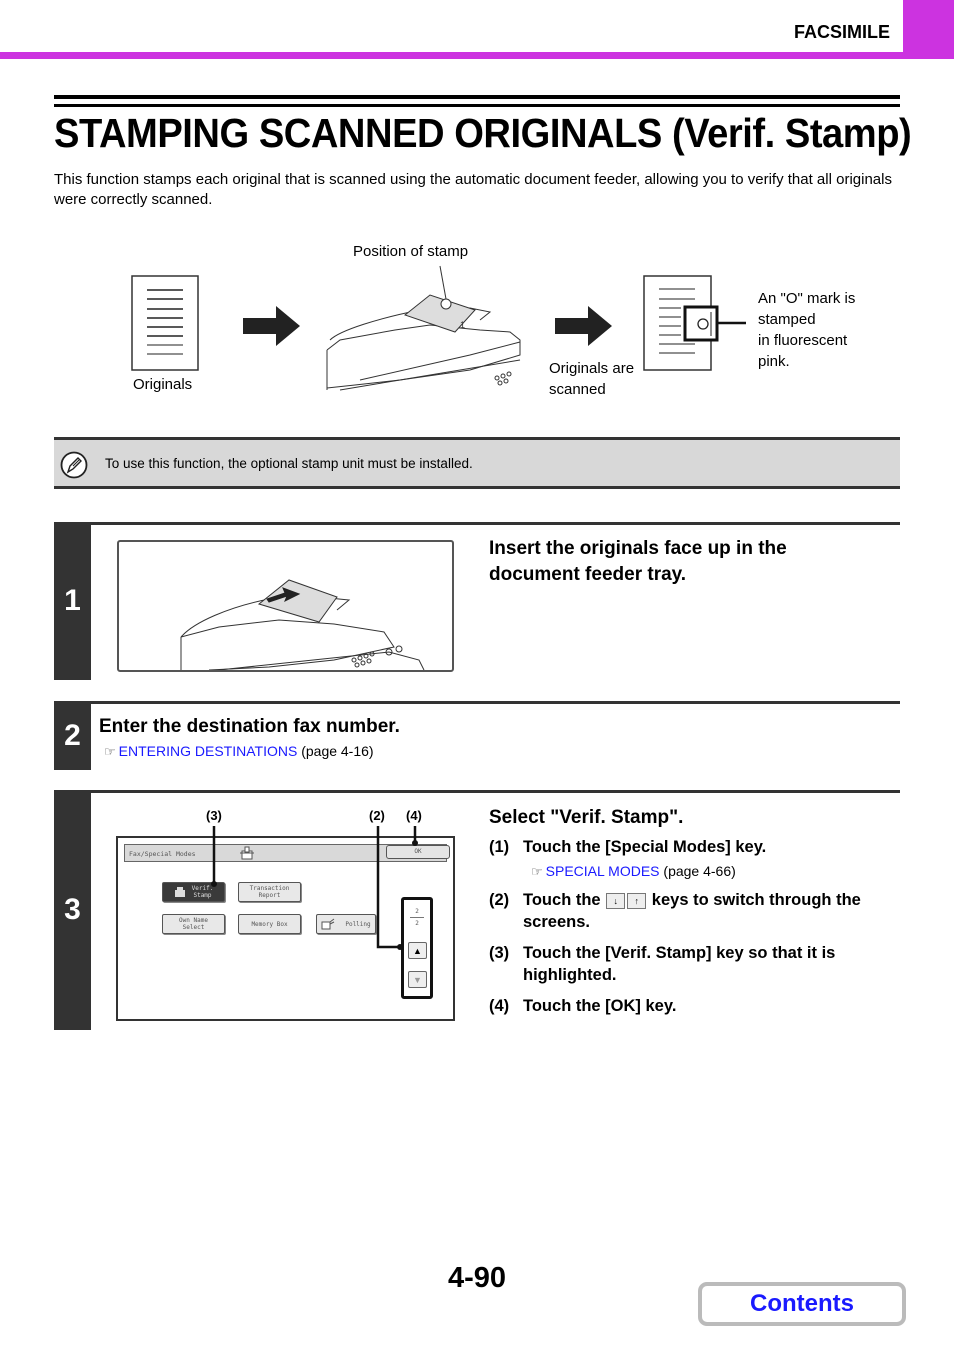  What do you see at coordinates (328, 924) in the screenshot?
I see `polling-icon` at bounding box center [328, 924].